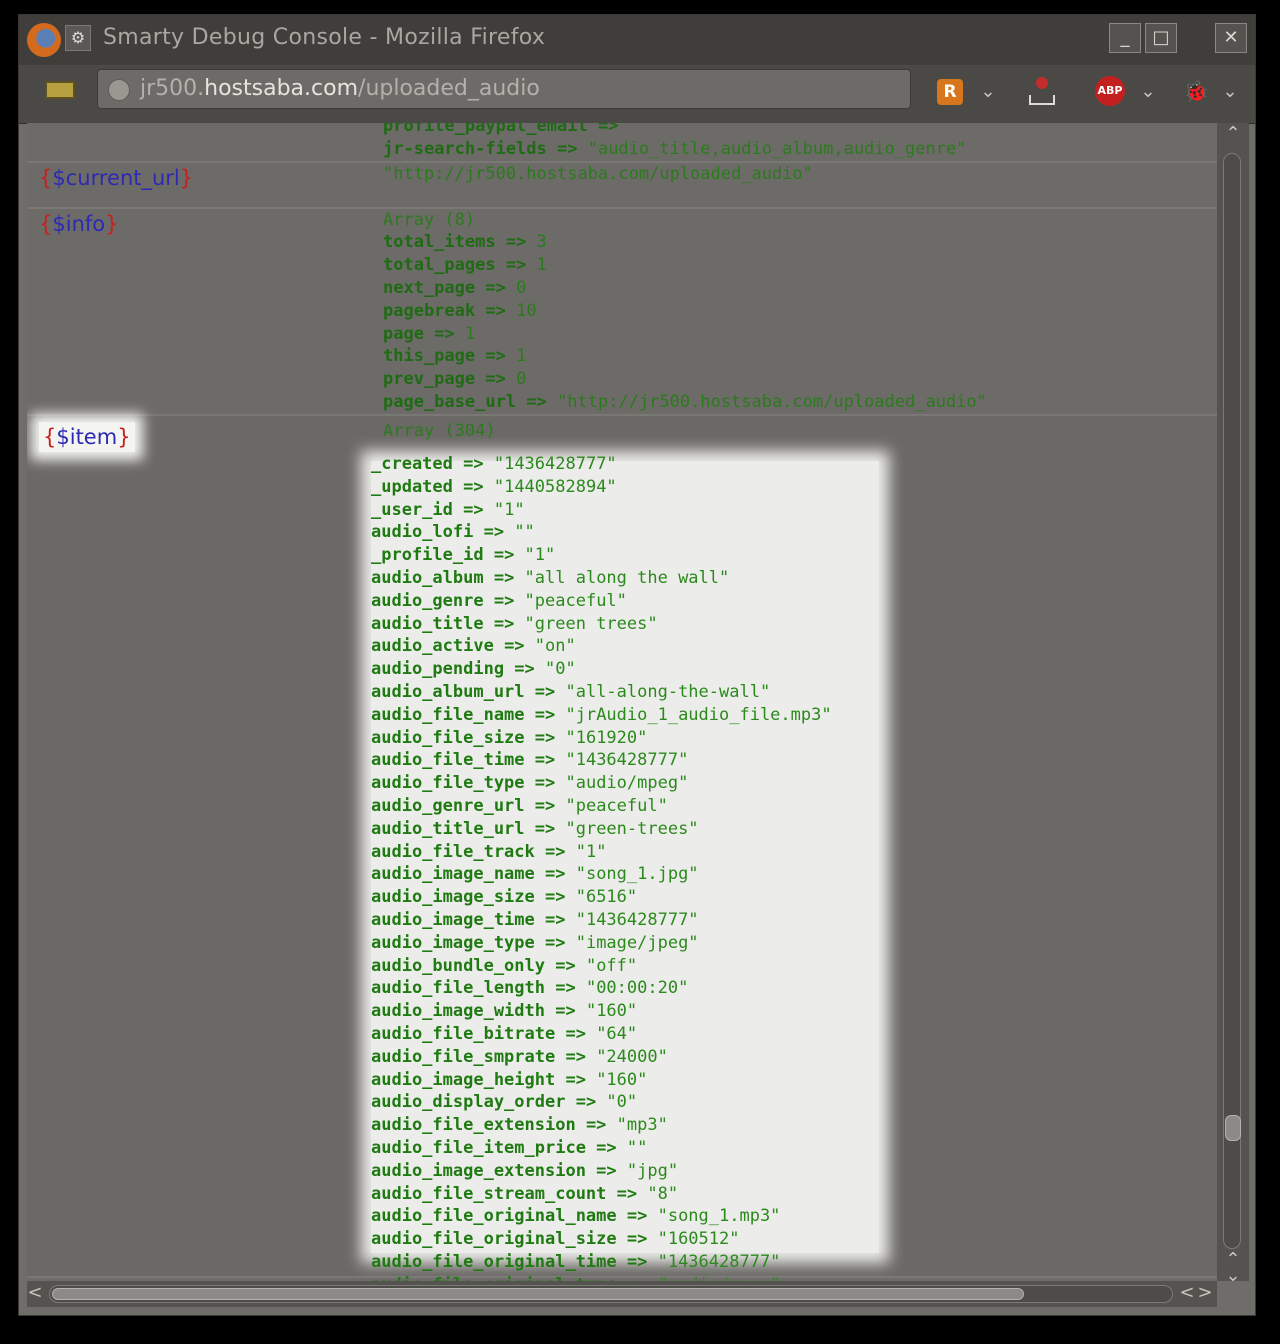  Describe the element at coordinates (1233, 133) in the screenshot. I see `scroll-up-arrow-icon: ⌃` at that location.